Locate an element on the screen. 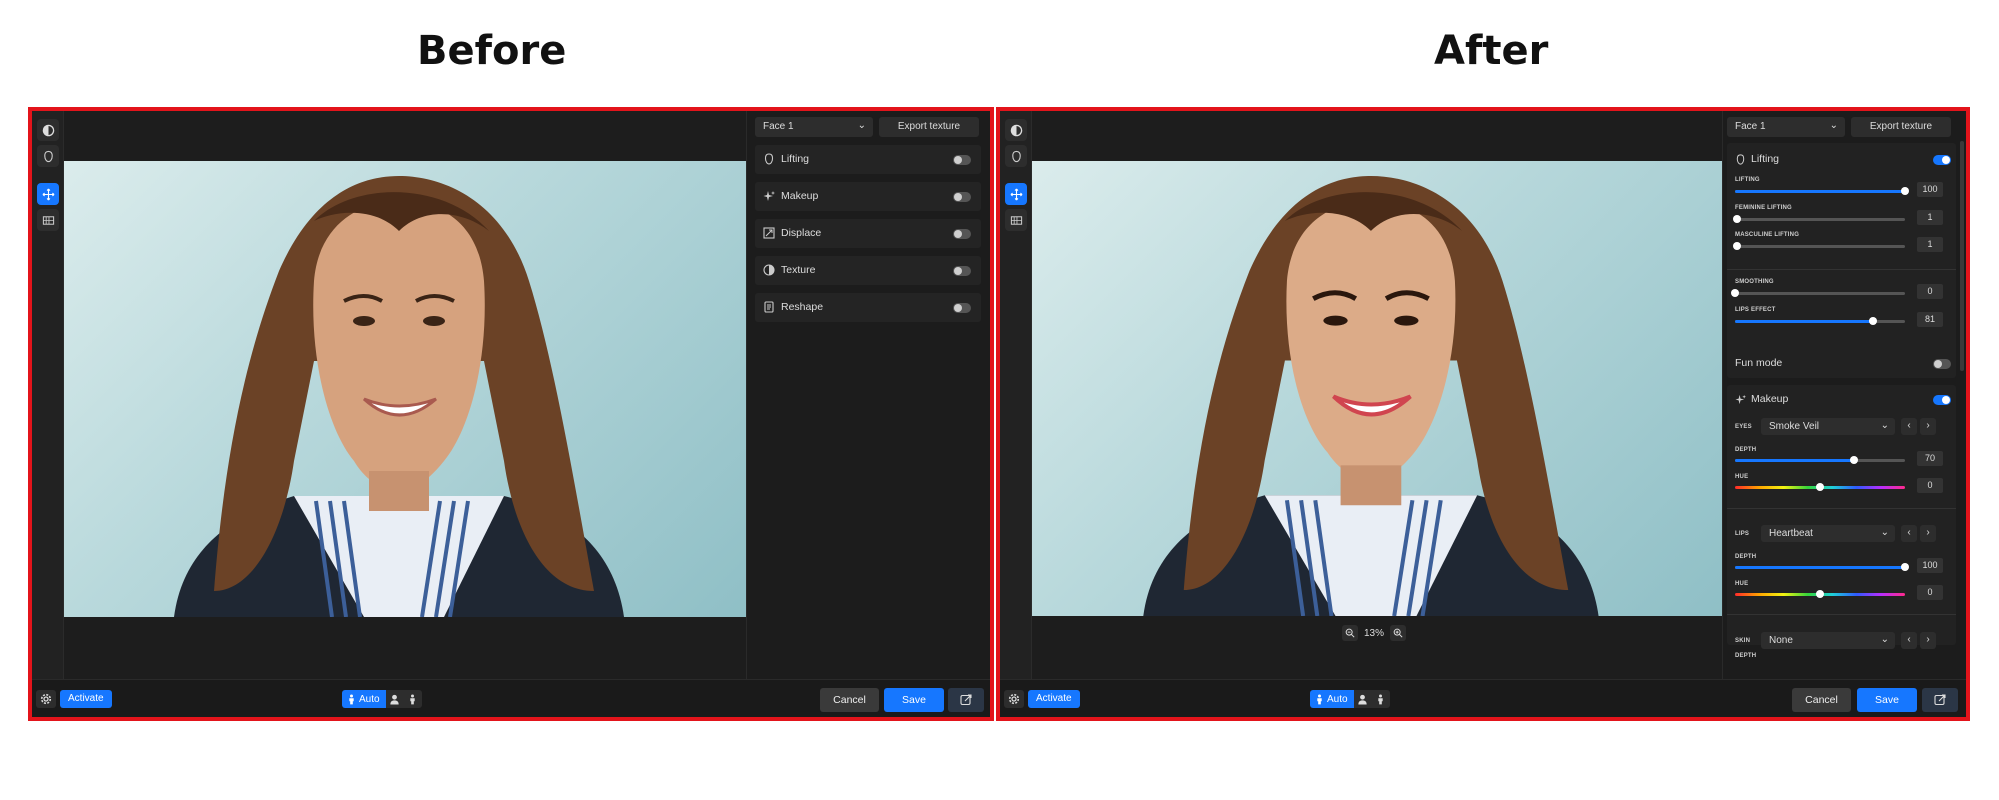 The height and width of the screenshot is (800, 1999). lips-effect-slider is located at coordinates (1820, 321).